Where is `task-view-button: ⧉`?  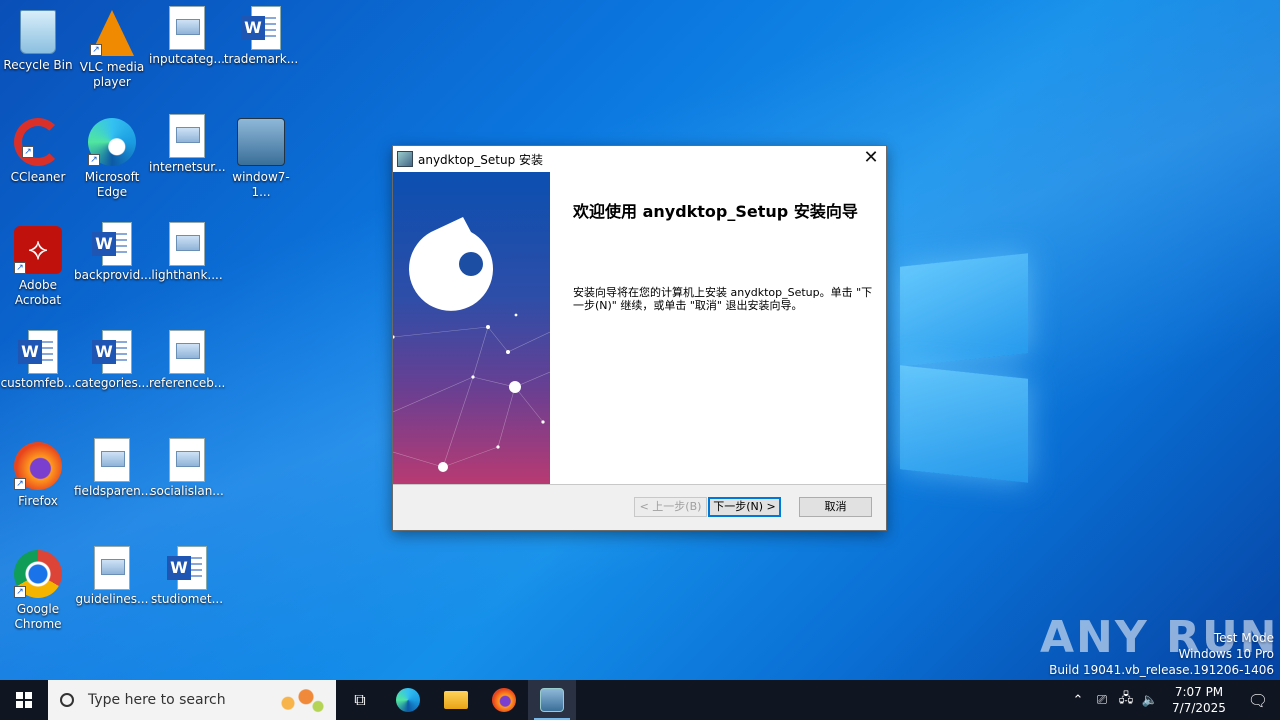
task-view-button: ⧉ is located at coordinates (360, 700).